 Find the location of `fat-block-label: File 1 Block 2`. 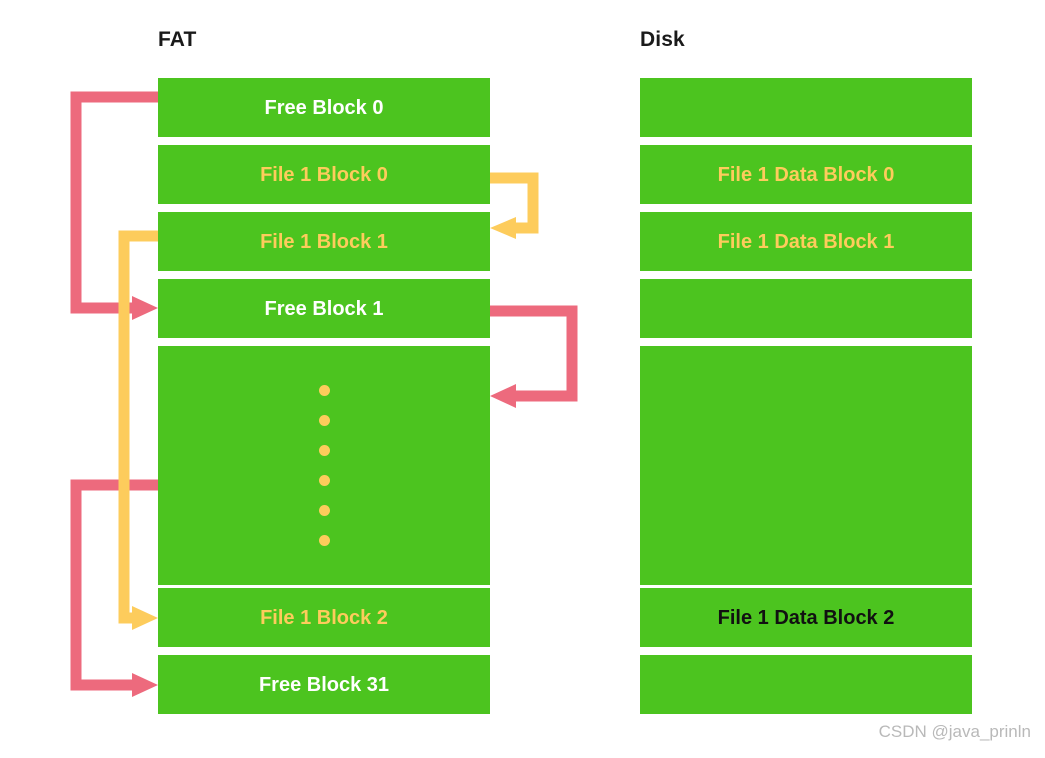

fat-block-label: File 1 Block 2 is located at coordinates (324, 617).